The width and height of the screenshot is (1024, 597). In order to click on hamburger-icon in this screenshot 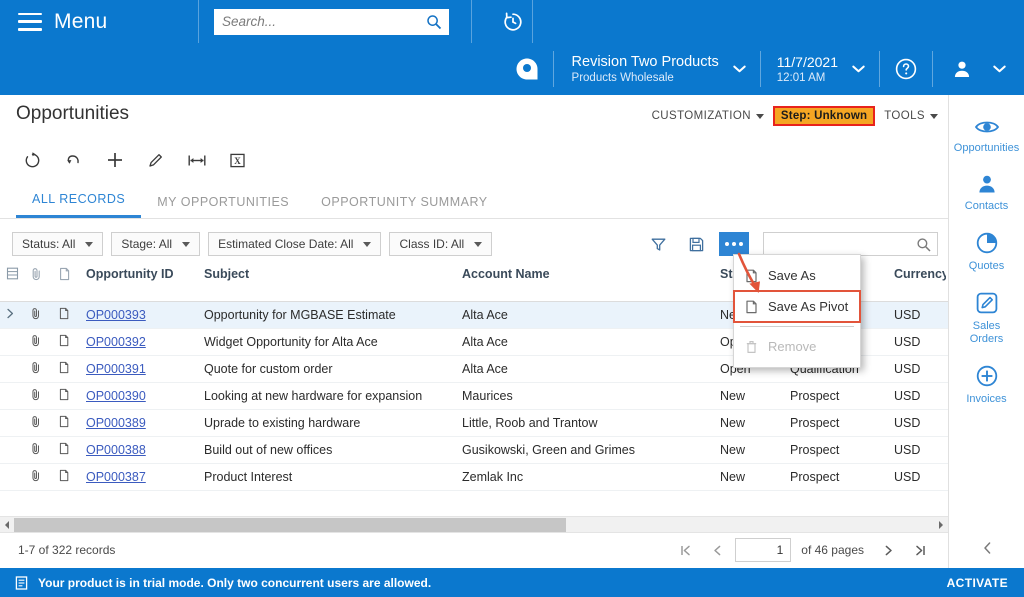, I will do `click(30, 21)`.